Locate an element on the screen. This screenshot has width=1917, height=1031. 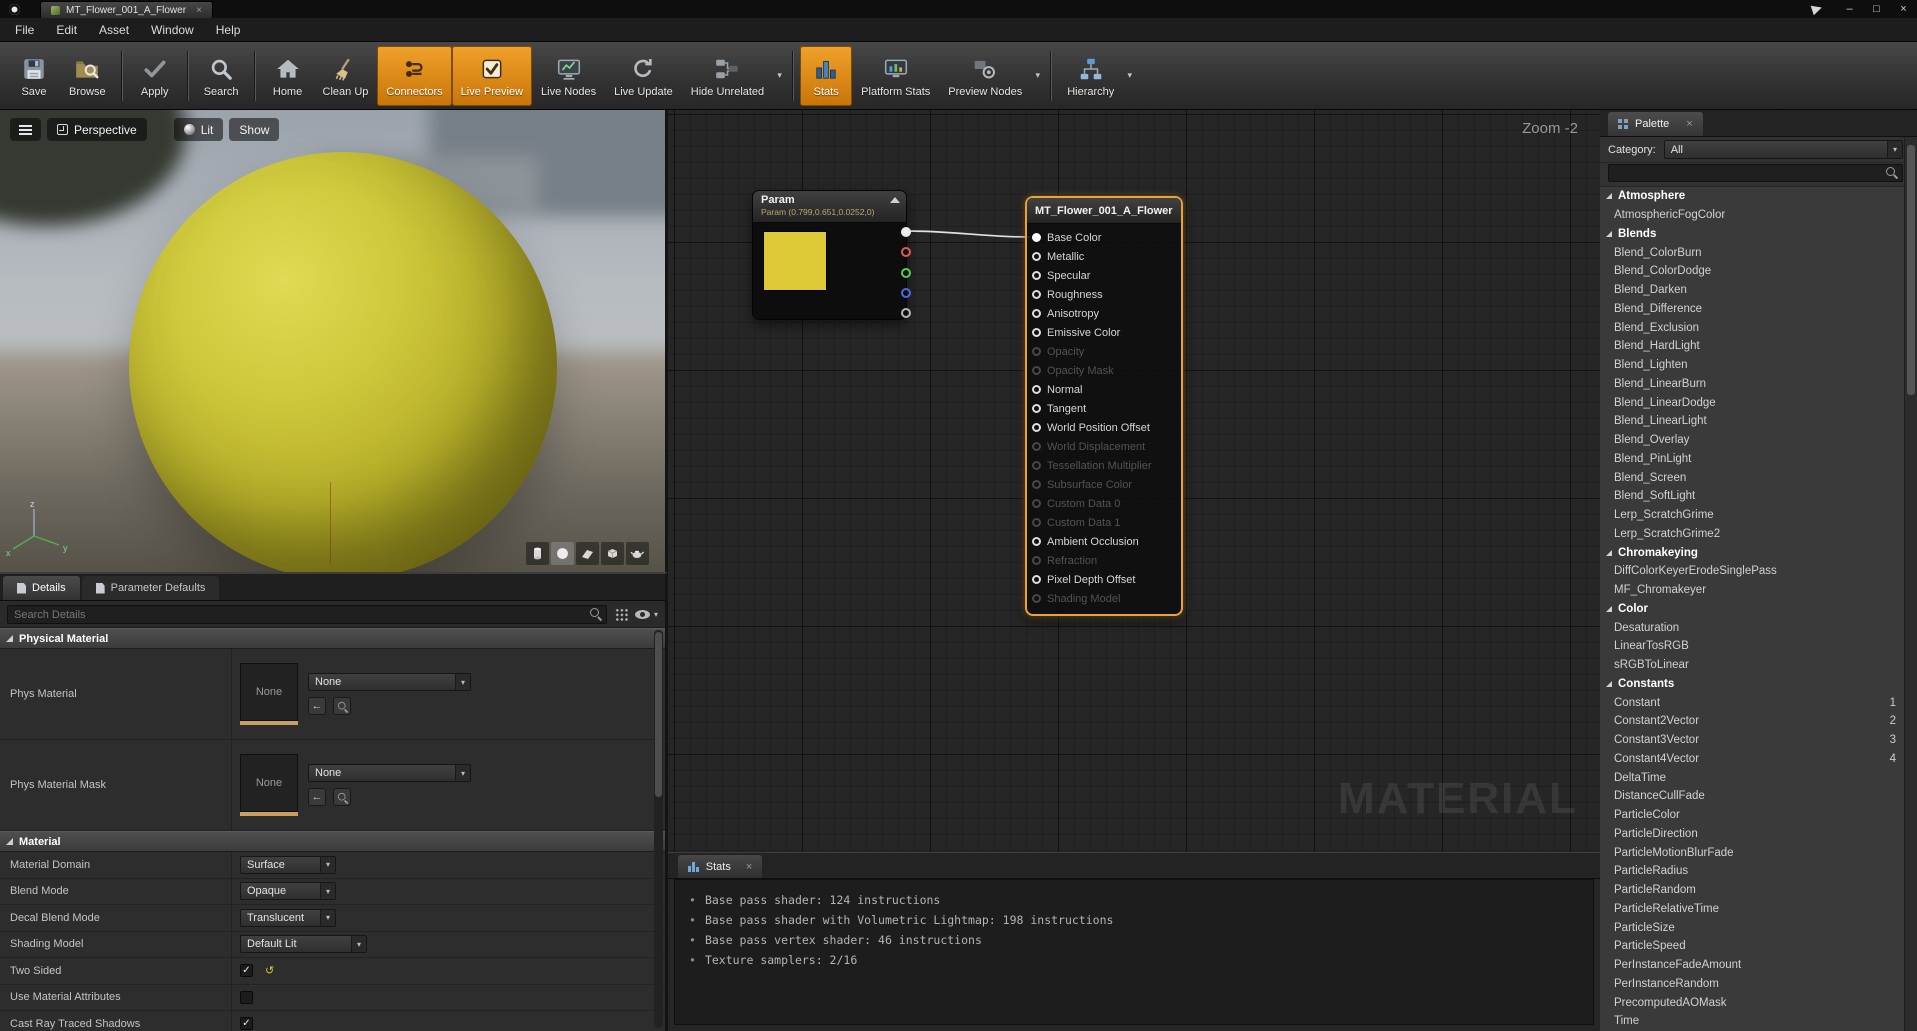
material-input-shading-model: Shading Model is located at coordinates (1104, 598).